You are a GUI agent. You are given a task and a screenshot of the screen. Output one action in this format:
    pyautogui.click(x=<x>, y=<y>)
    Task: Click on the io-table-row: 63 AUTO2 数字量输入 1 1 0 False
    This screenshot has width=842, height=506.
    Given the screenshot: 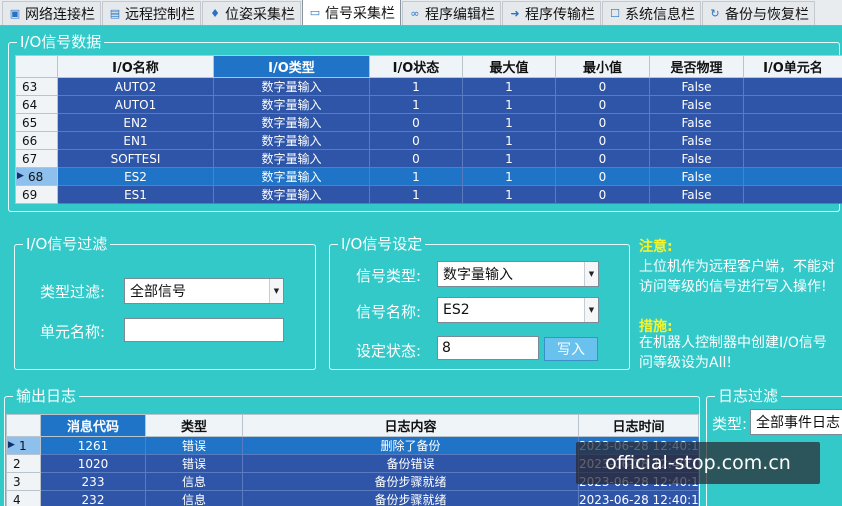 What is the action you would take?
    pyautogui.click(x=428, y=86)
    